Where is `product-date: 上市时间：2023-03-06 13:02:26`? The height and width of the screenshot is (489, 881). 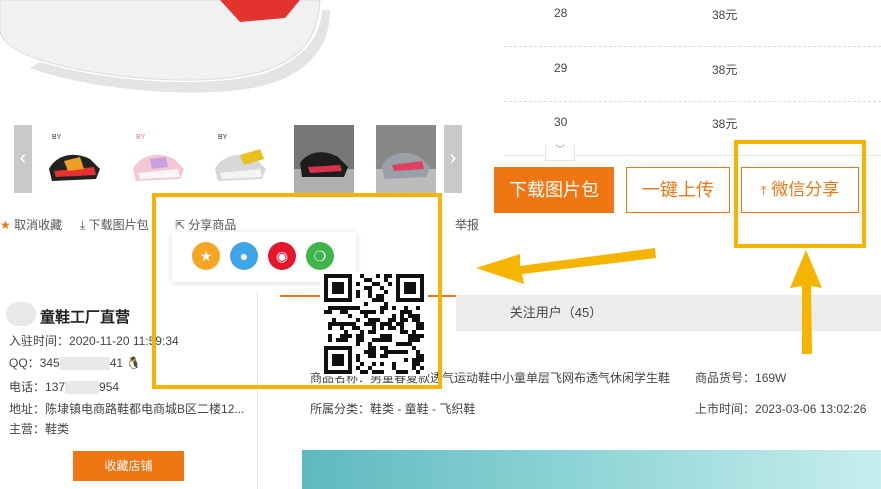
product-date: 上市时间：2023-03-06 13:02:26 is located at coordinates (780, 408).